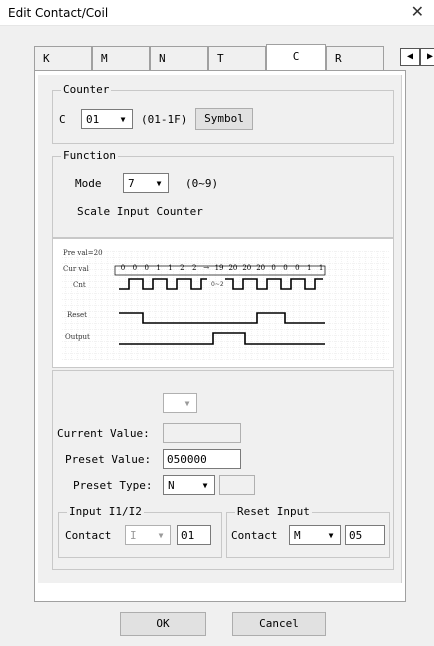  I want to click on reset-row-label: Reset, so click(77, 315).